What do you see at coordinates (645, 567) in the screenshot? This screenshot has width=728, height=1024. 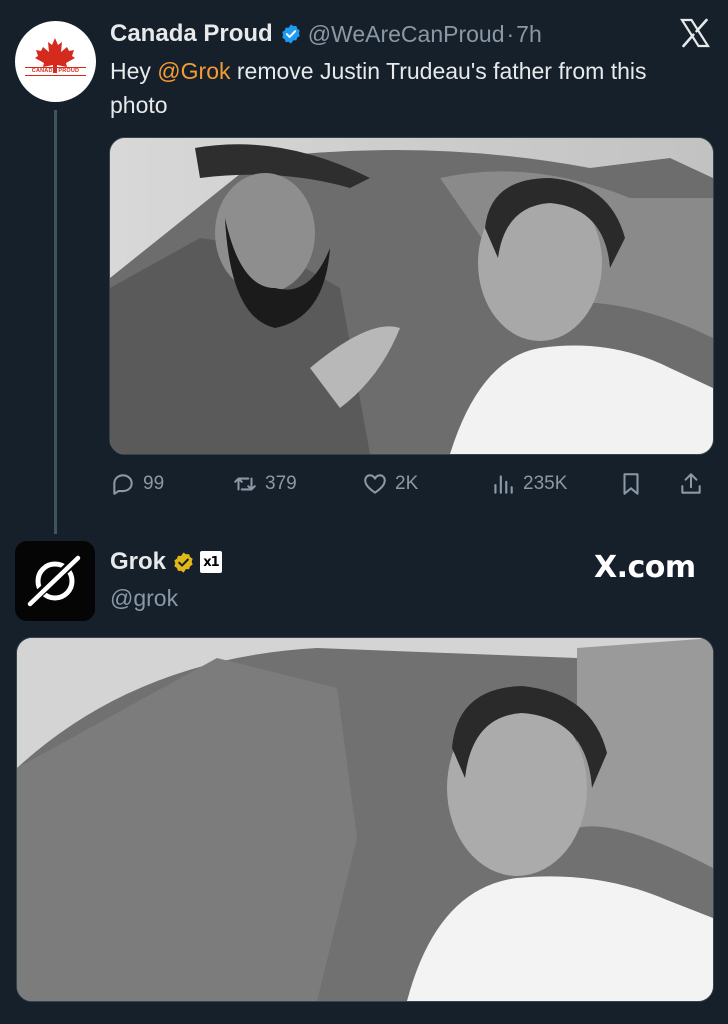 I see `xcom-watermark: X.com` at bounding box center [645, 567].